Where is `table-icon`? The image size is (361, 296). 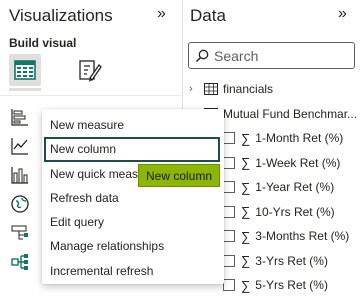
table-icon is located at coordinates (211, 89).